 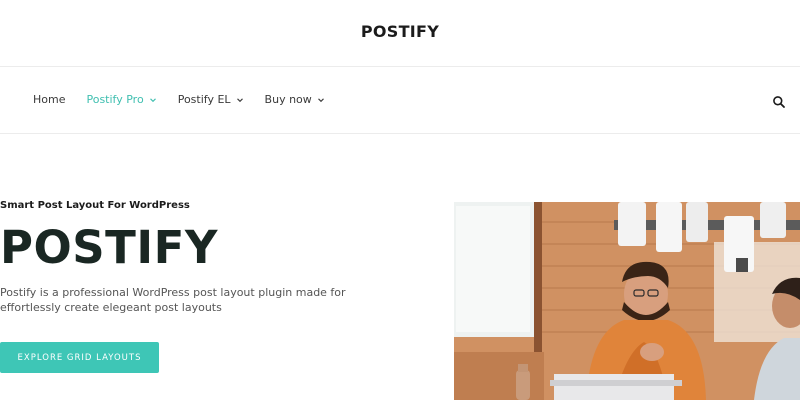 I want to click on nav-item-postify-el: Postify EL, so click(x=211, y=99).